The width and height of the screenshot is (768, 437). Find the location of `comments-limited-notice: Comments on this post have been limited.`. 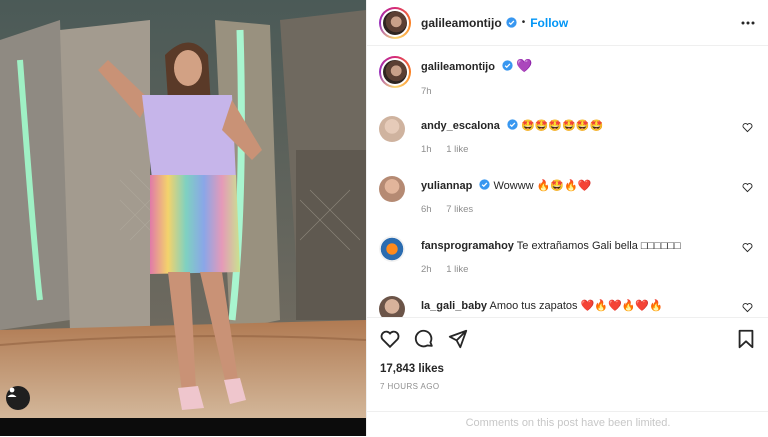

comments-limited-notice: Comments on this post have been limited. is located at coordinates (567, 424).